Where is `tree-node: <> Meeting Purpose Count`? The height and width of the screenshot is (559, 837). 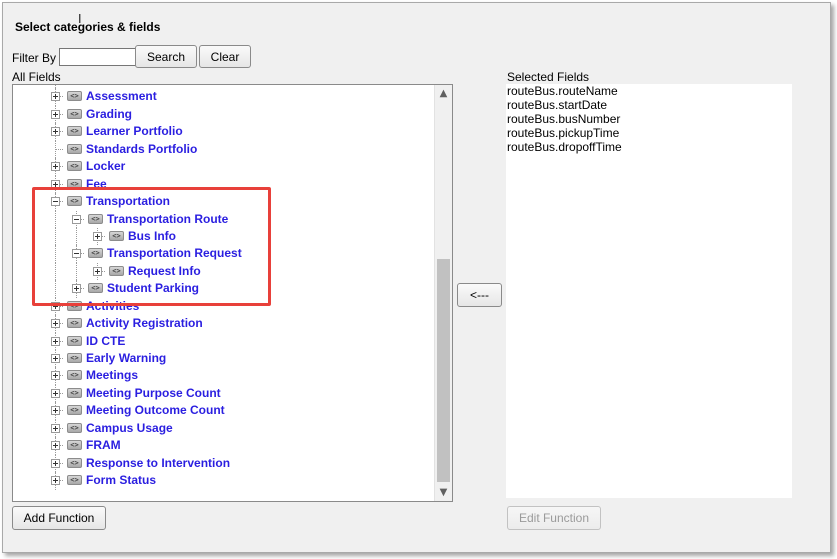 tree-node: <> Meeting Purpose Count is located at coordinates (223, 393).